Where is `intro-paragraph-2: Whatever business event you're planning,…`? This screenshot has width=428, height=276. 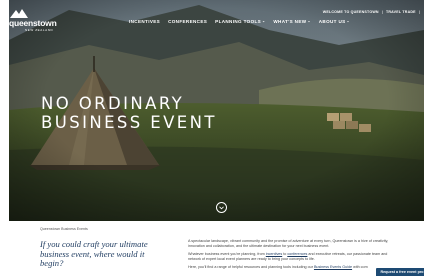
intro-paragraph-2: Whatever business event you're planning,… is located at coordinates (305, 257).